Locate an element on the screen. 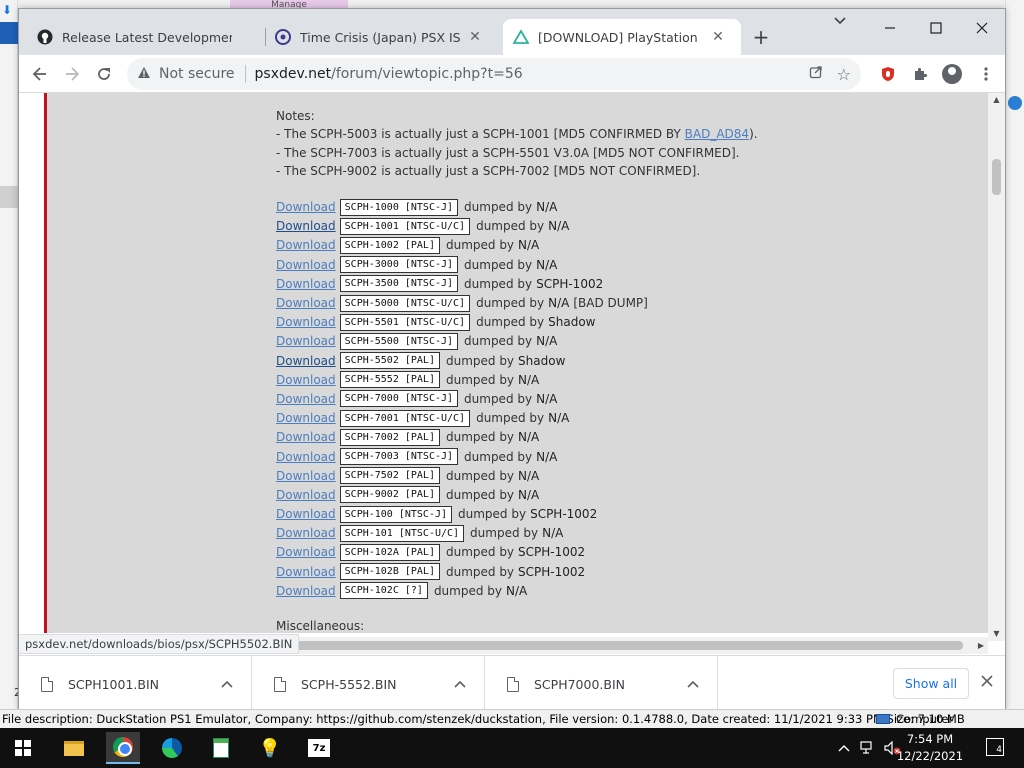  tab-time-crisis: Time Crisis (Japan) PSX ISO - CD ✕ is located at coordinates (384, 37).